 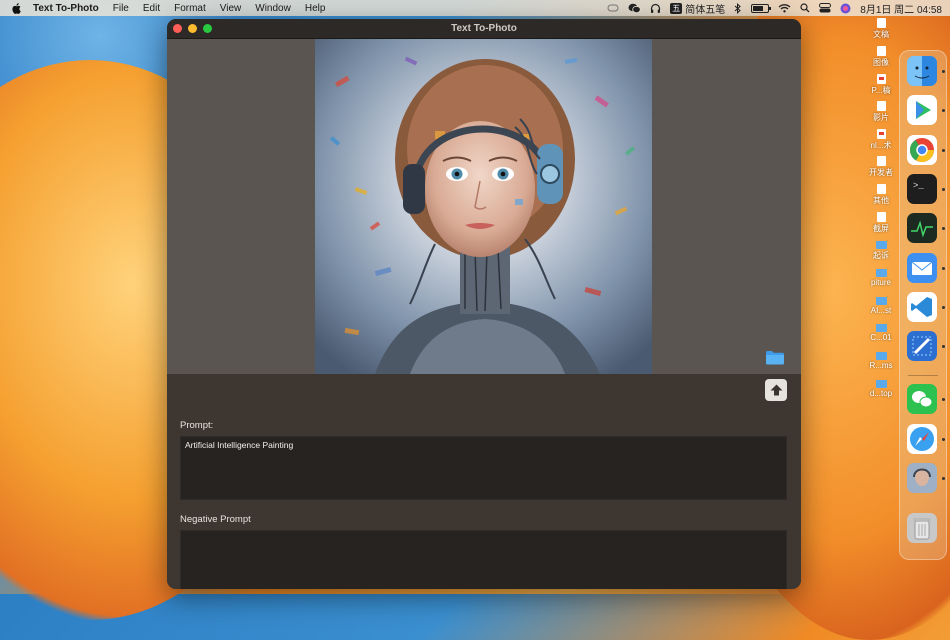 I want to click on prompt-textarea: Artificial Intelligence Painting, so click(x=483, y=468).